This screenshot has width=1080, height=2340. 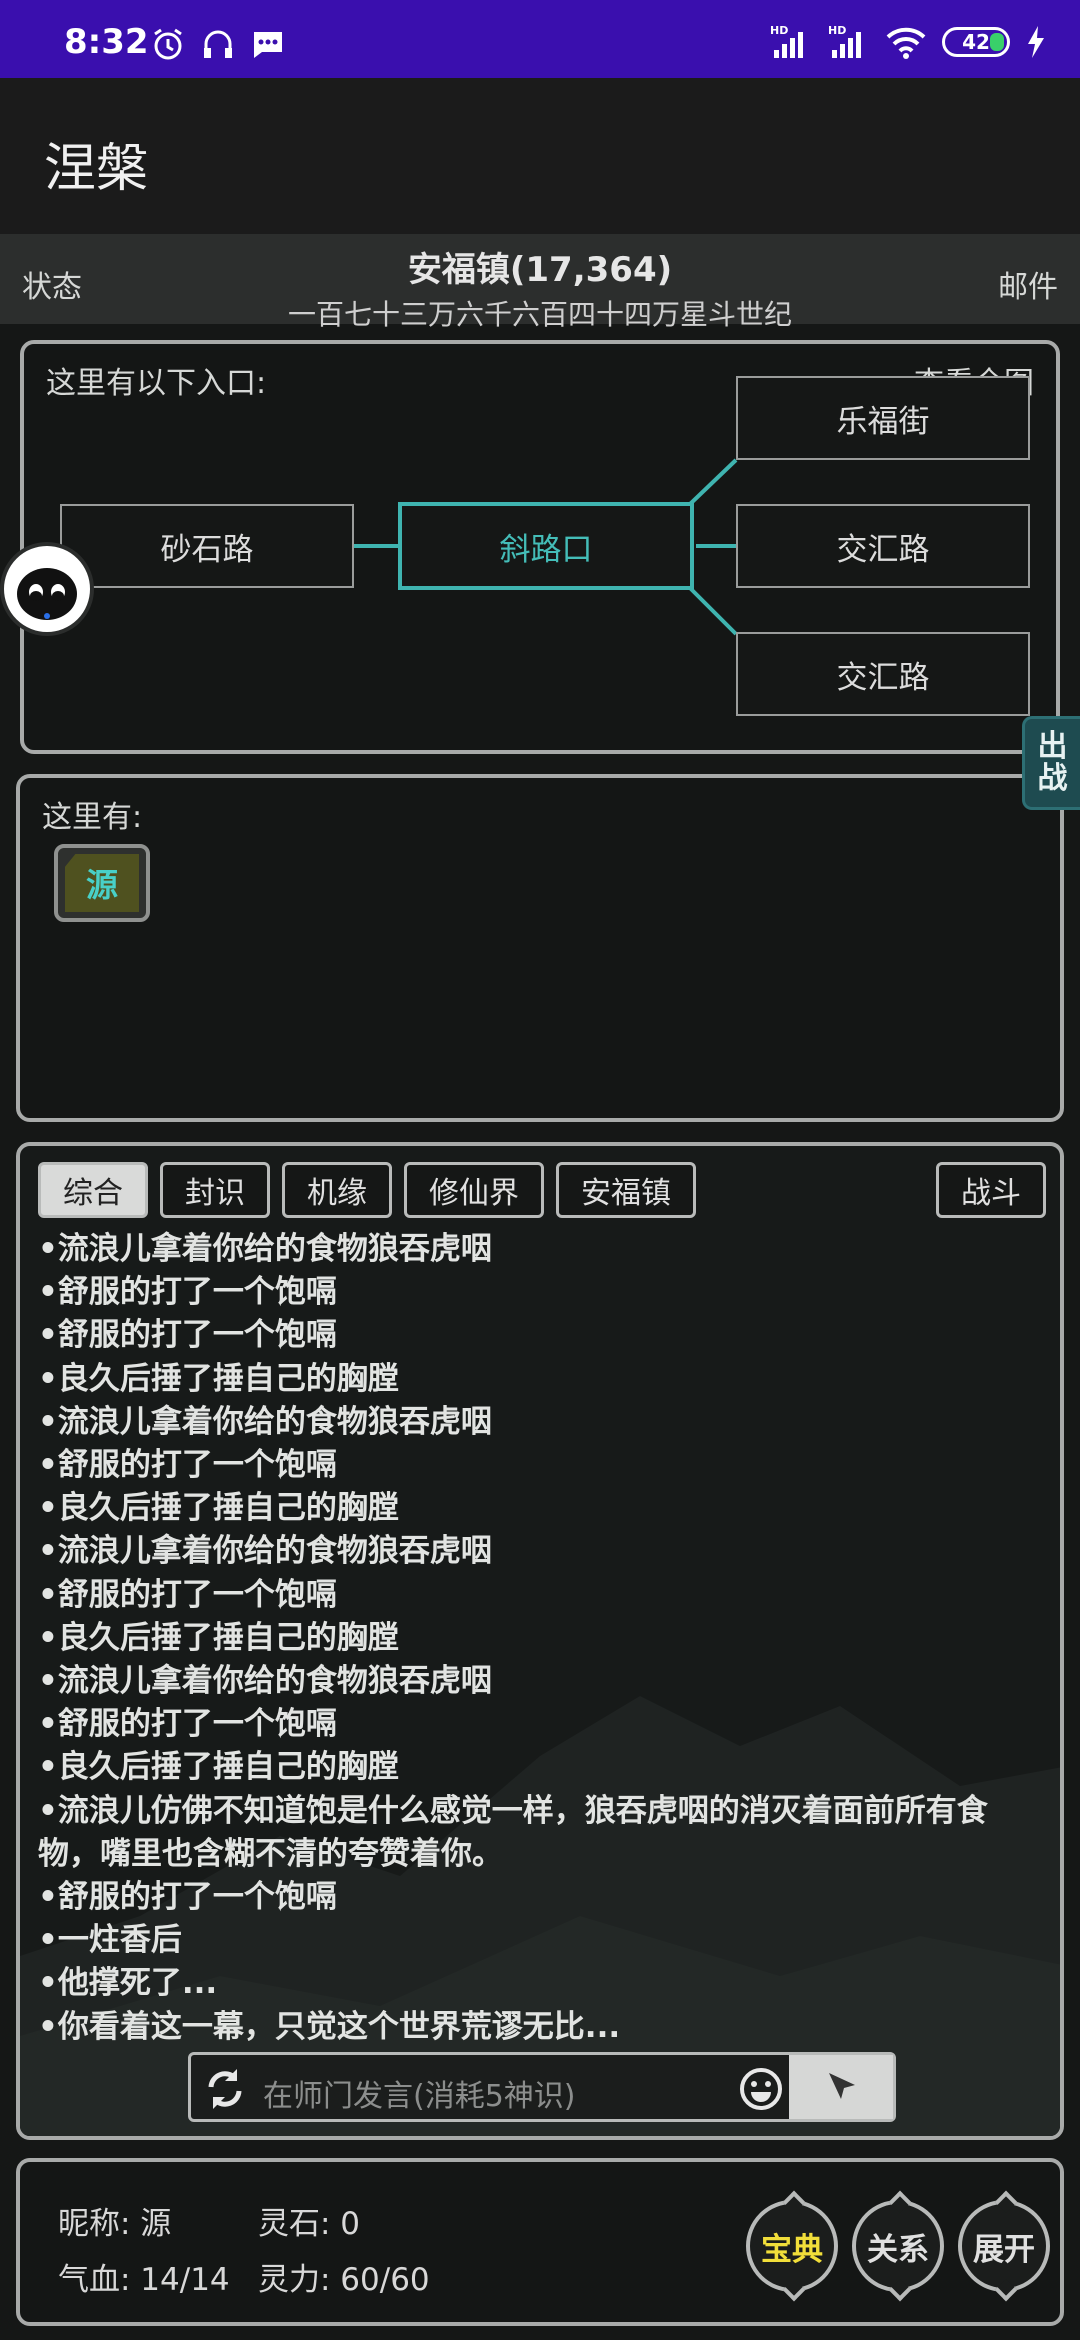 I want to click on tab-general: 综合, so click(x=93, y=1190).